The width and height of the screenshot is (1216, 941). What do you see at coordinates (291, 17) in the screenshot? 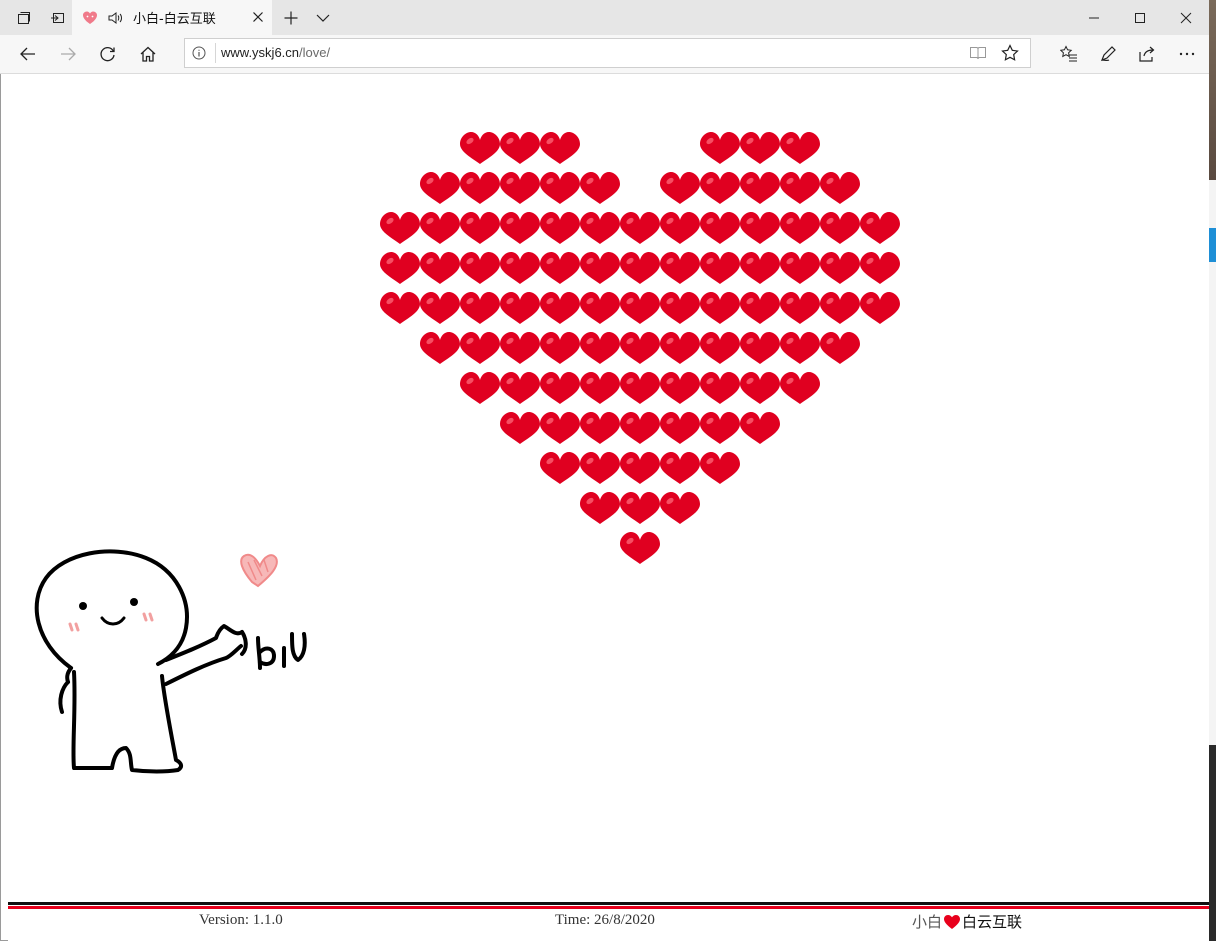
I see `plus-icon` at bounding box center [291, 17].